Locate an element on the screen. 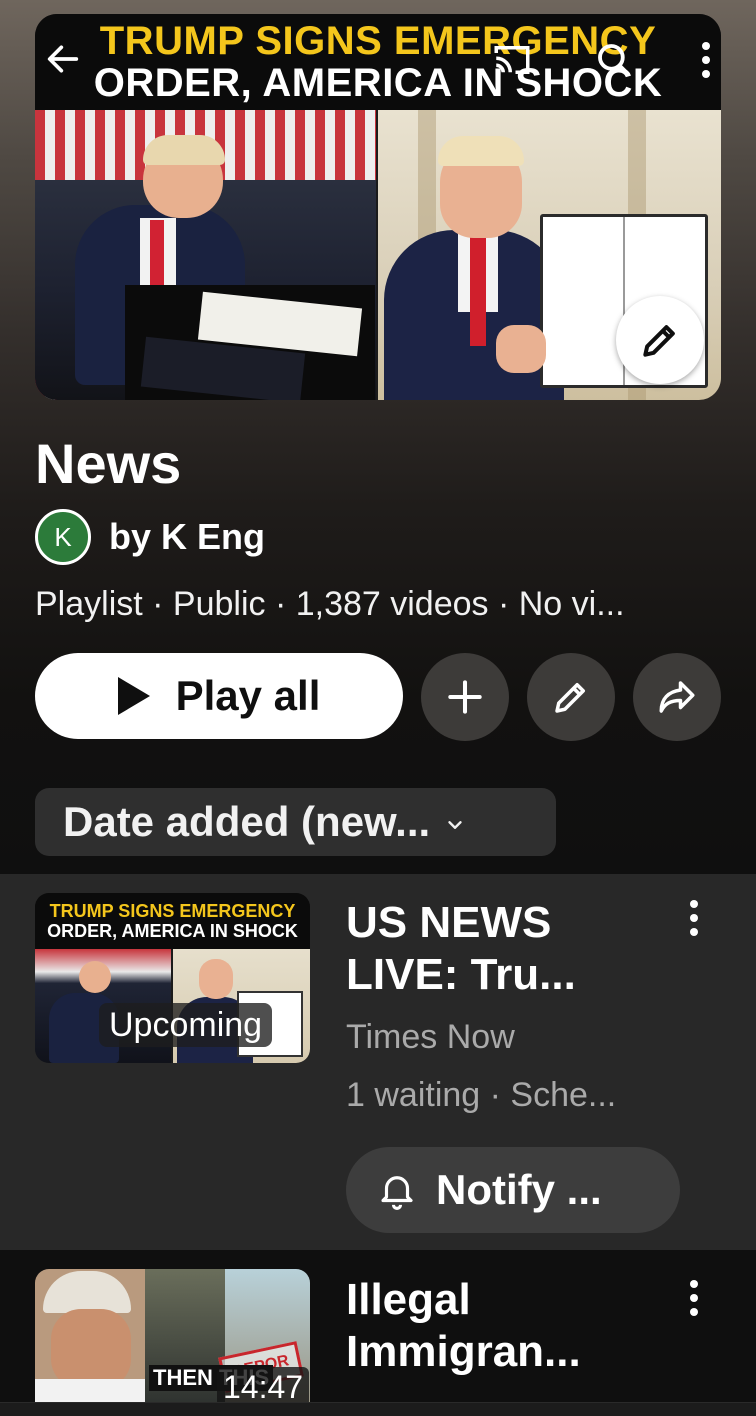 This screenshot has width=756, height=1416. cast-icon is located at coordinates (512, 60).